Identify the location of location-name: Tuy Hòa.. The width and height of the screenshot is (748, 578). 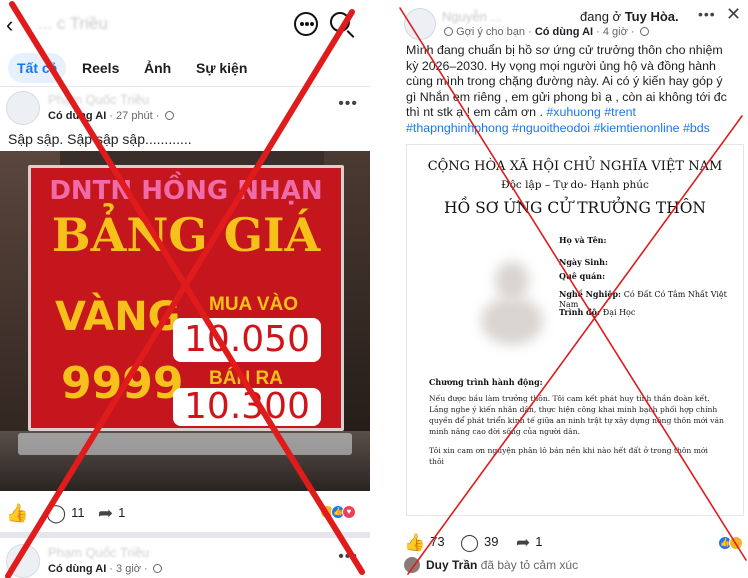
(651, 16).